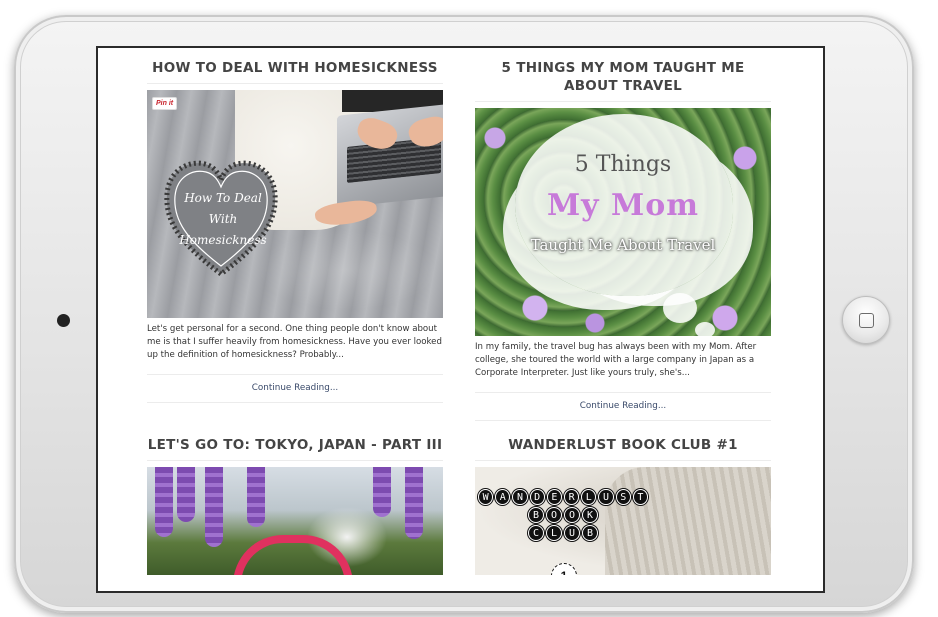 Image resolution: width=938 pixels, height=617 pixels. What do you see at coordinates (640, 497) in the screenshot?
I see `logo-letter: T` at bounding box center [640, 497].